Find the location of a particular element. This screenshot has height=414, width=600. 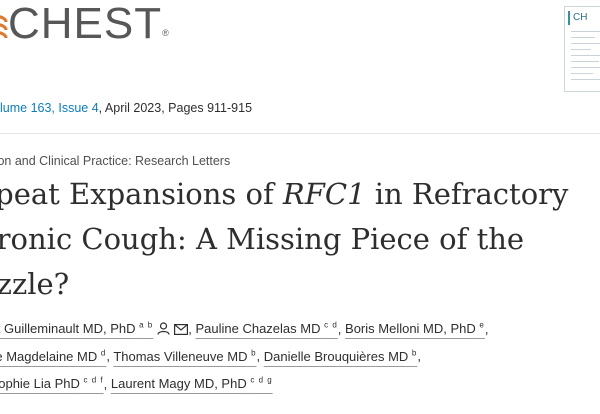

author-link: Laurent Magy MD, PhD c d g is located at coordinates (192, 383).